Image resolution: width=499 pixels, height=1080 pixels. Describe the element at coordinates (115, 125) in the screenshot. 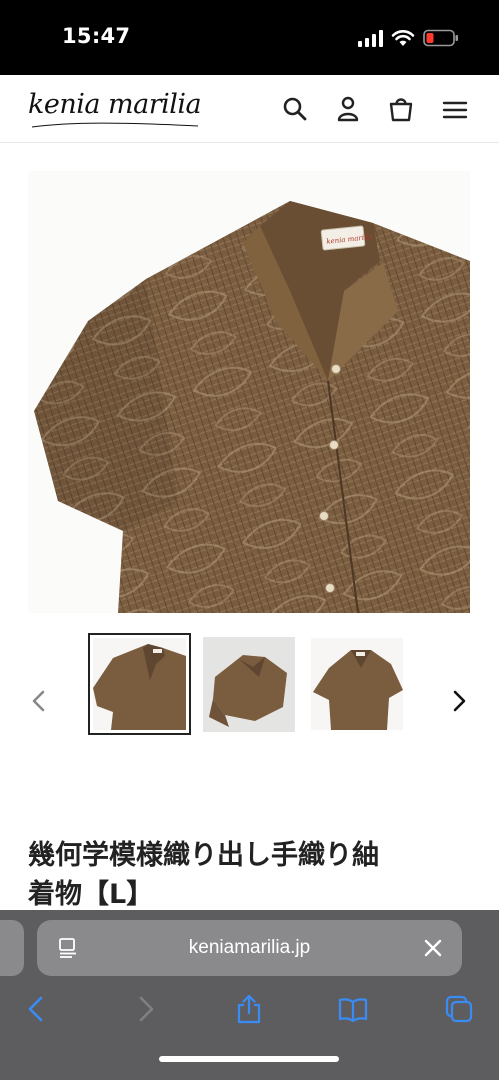

I see `logo-flourish` at that location.